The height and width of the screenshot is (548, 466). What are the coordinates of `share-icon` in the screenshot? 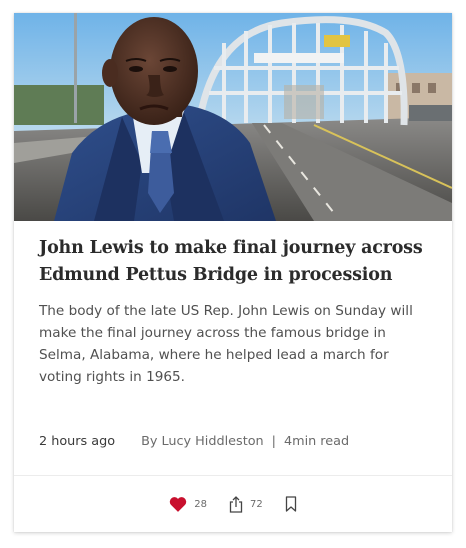 It's located at (236, 504).